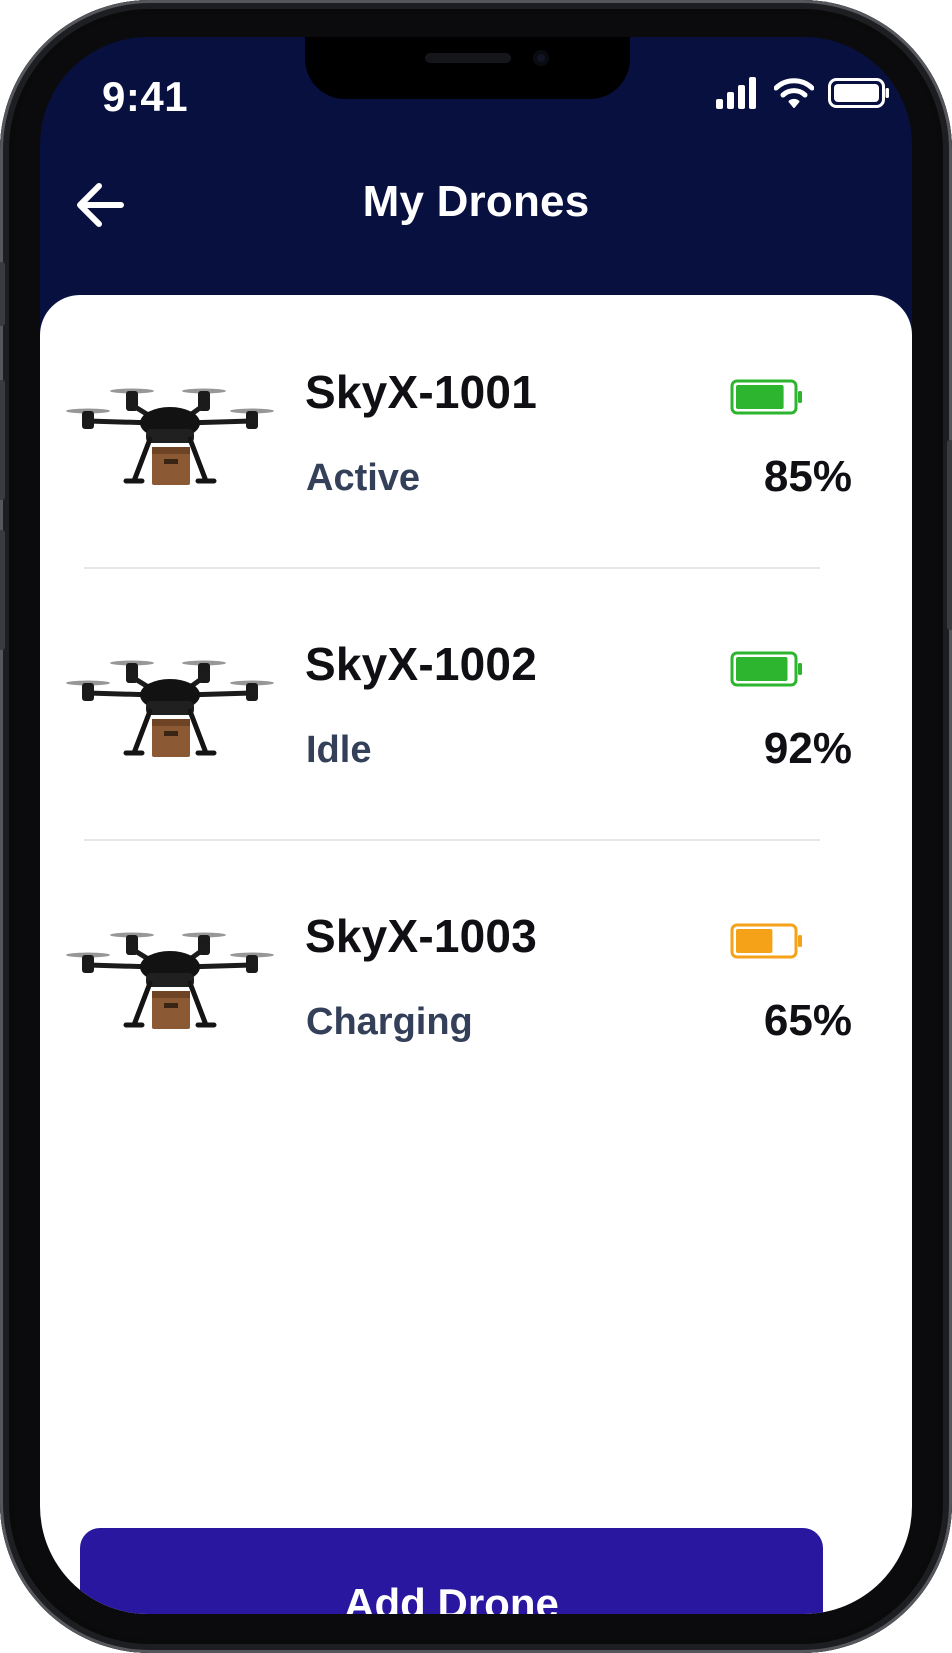 Image resolution: width=952 pixels, height=1653 pixels. I want to click on earpiece-speaker, so click(468, 58).